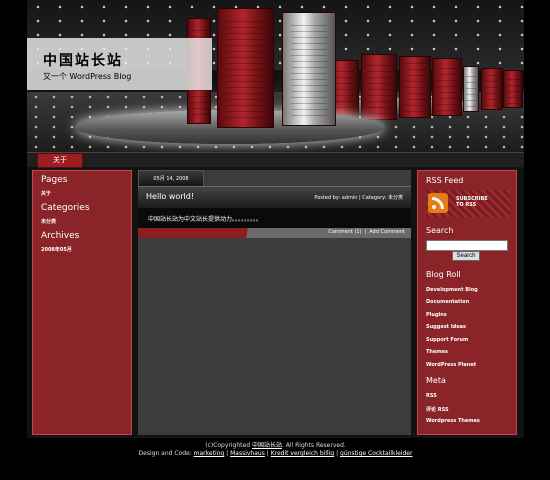 Image resolution: width=550 pixels, height=480 pixels. I want to click on nav-bar: 关于, so click(275, 160).